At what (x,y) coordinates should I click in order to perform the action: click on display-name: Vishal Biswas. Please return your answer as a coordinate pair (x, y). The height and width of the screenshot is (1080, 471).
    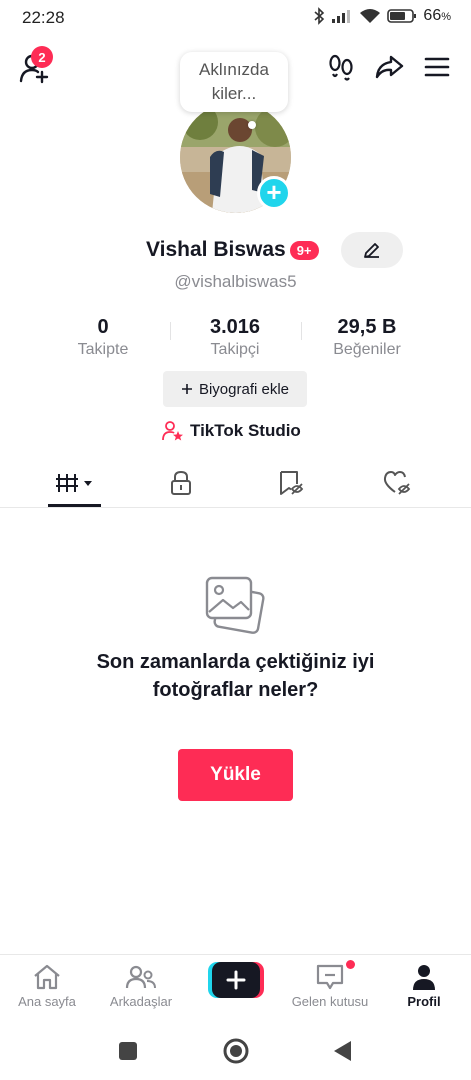
    Looking at the image, I should click on (216, 249).